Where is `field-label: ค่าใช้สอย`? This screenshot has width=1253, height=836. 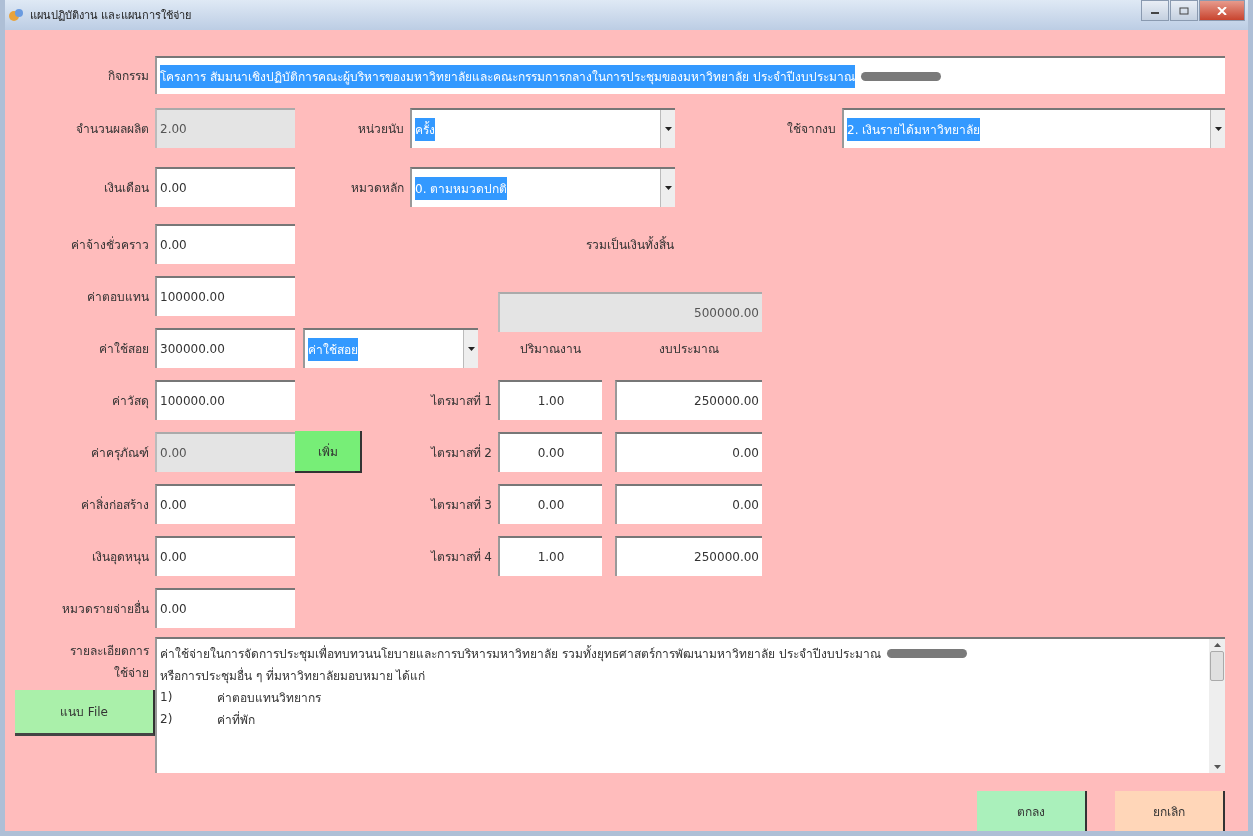
field-label: ค่าใช้สอย is located at coordinates (124, 349).